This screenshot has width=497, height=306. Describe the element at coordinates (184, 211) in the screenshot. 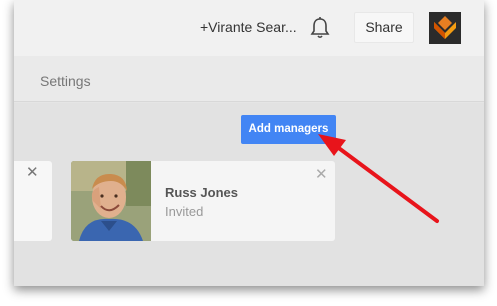

I see `manager-status: Invited` at that location.